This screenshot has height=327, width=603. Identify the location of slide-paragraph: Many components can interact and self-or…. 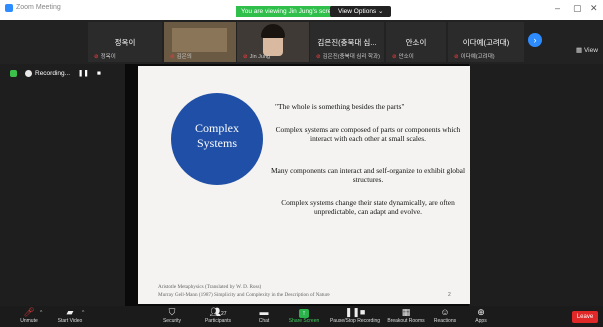
(367, 175).